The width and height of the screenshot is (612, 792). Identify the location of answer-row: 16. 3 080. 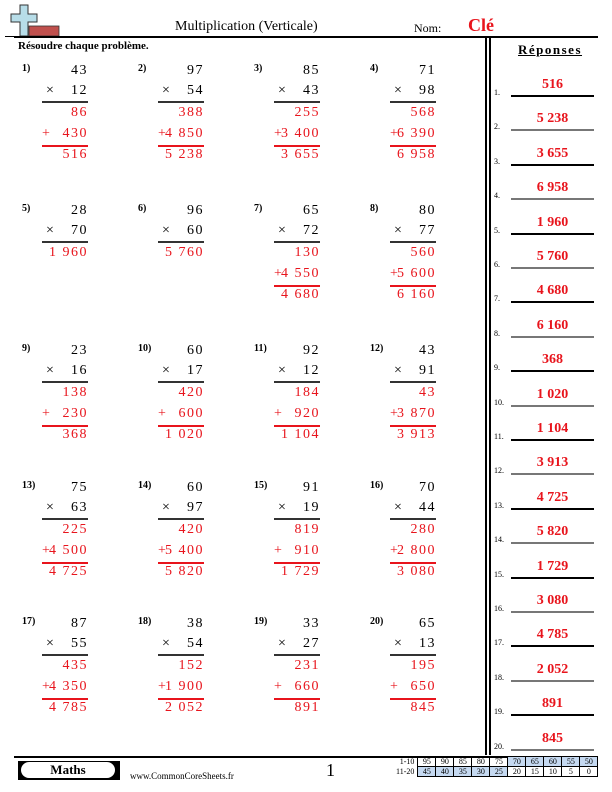
(546, 599).